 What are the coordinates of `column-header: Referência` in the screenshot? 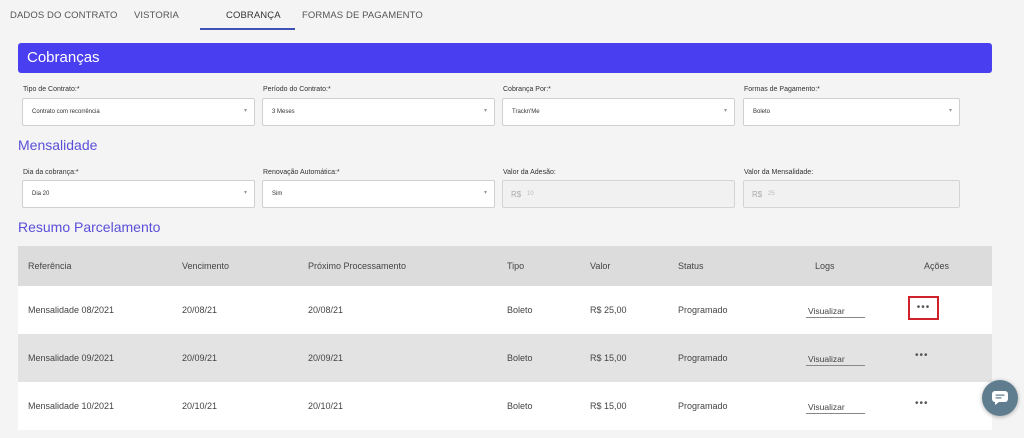 It's located at (50, 266).